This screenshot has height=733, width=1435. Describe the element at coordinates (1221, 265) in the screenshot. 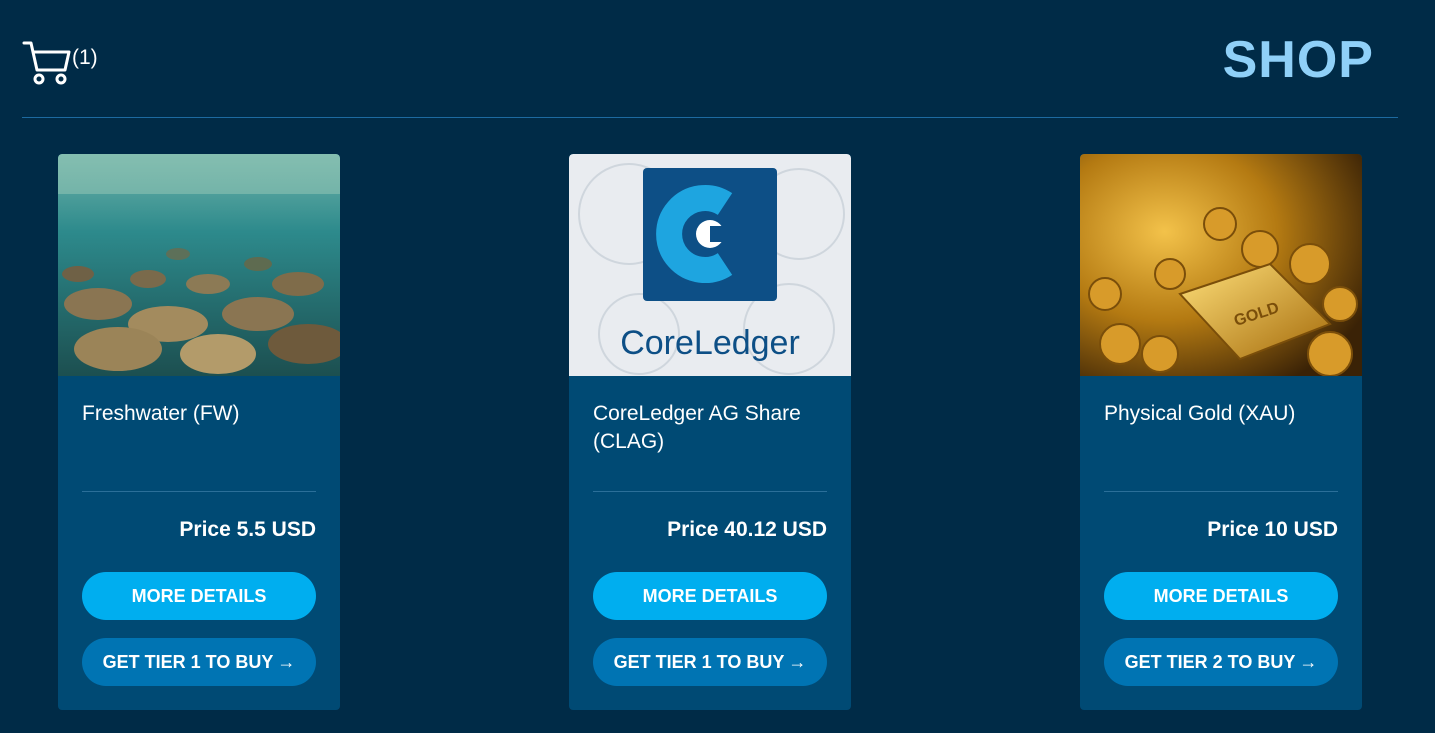

I see `product-image-gold: GOLD` at that location.